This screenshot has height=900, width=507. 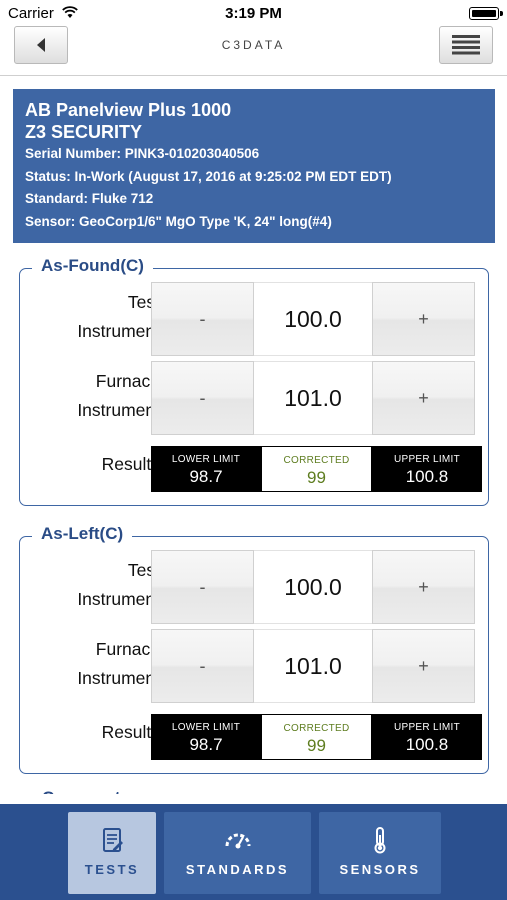 I want to click on comment-section-title: Comment, so click(x=102, y=788).